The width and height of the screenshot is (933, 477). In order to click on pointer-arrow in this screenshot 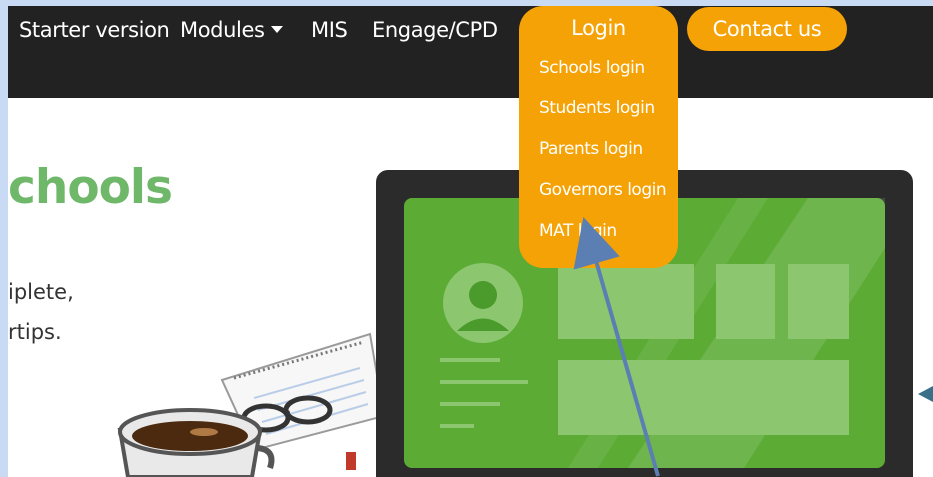, I will do `click(616, 346)`.